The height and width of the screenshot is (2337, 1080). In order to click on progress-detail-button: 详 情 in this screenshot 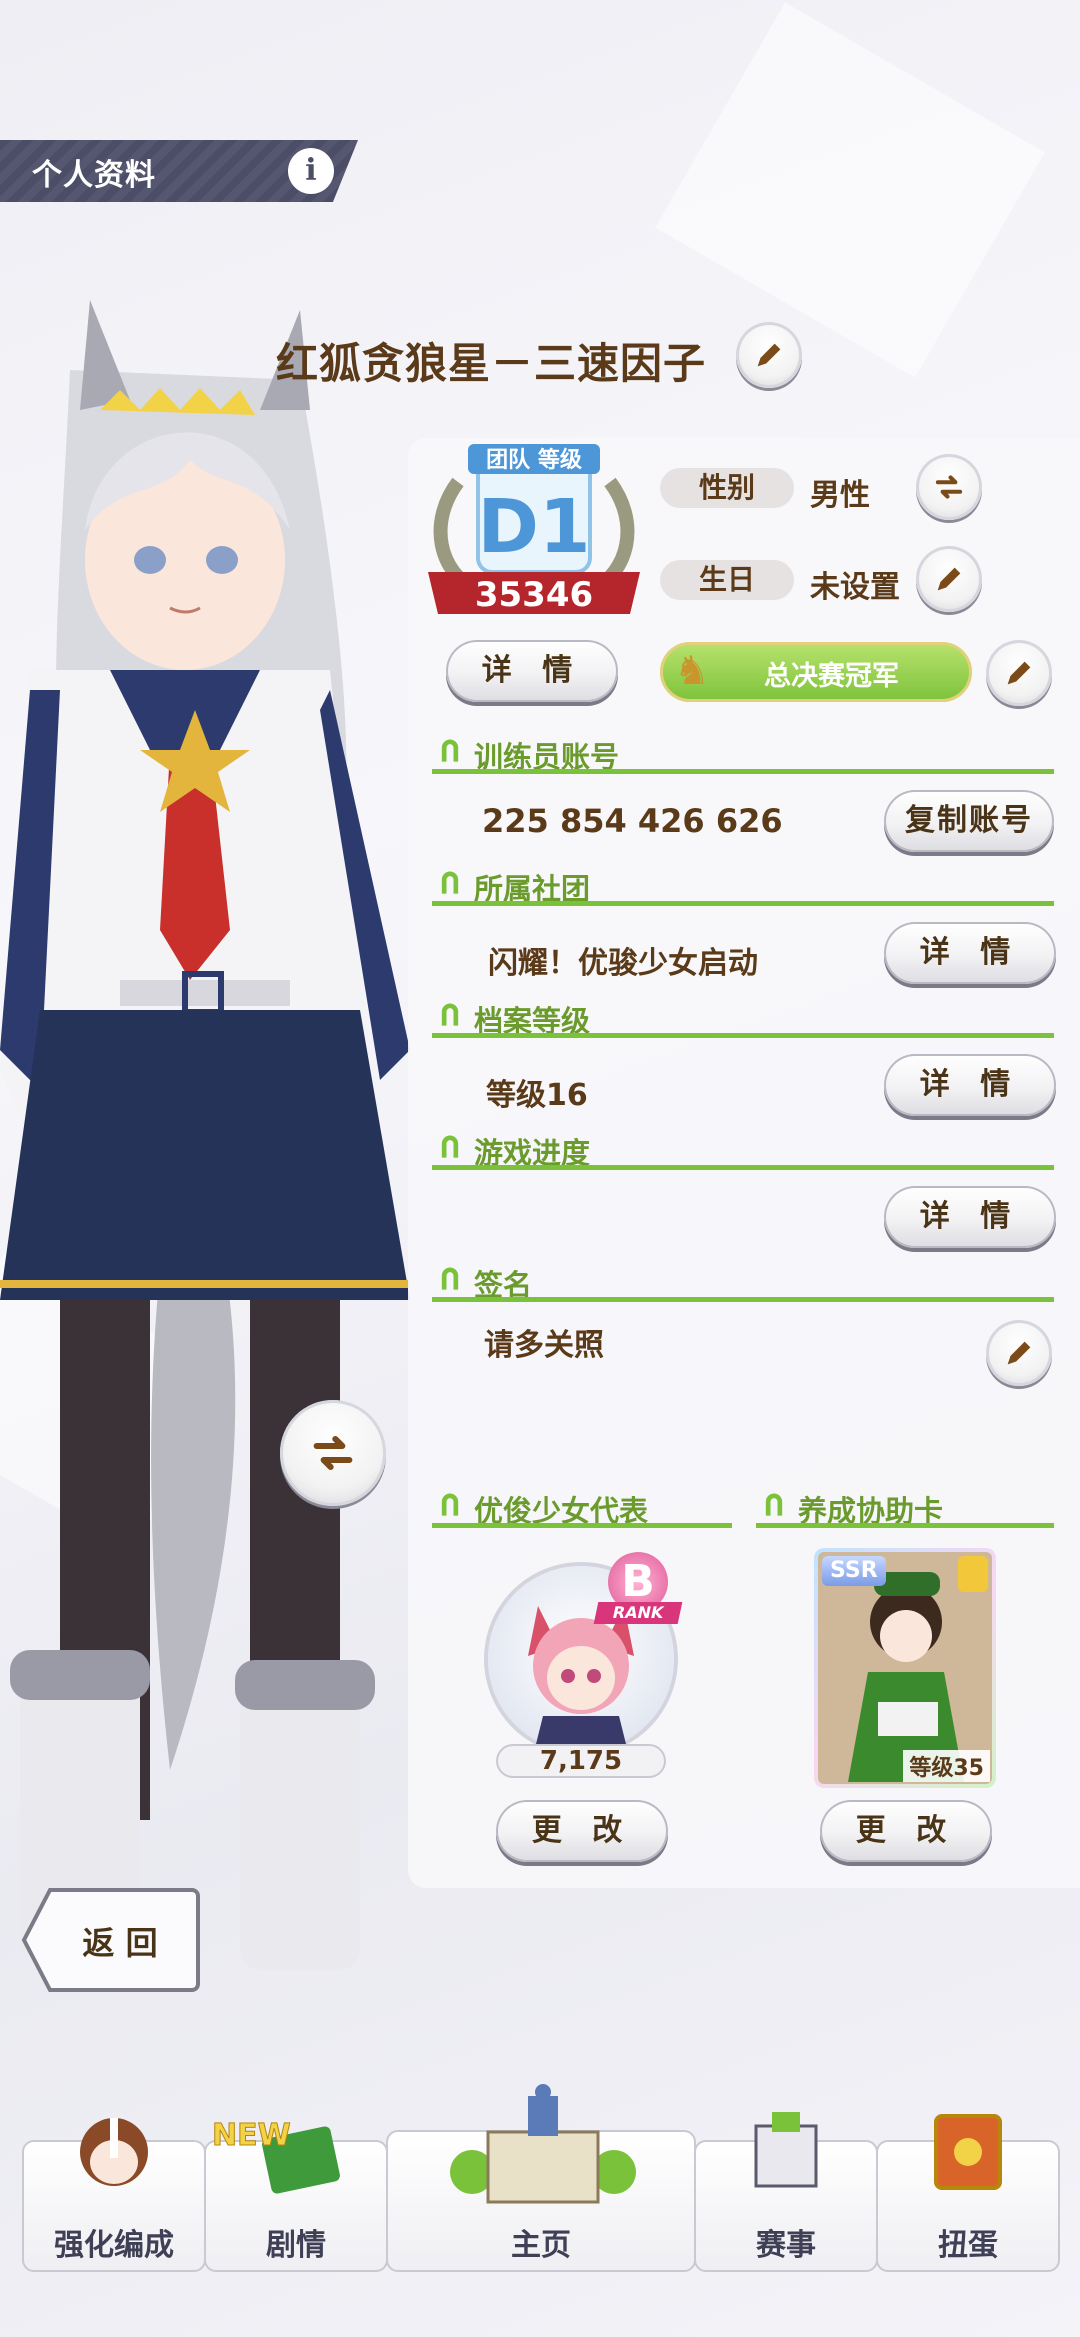, I will do `click(970, 1217)`.